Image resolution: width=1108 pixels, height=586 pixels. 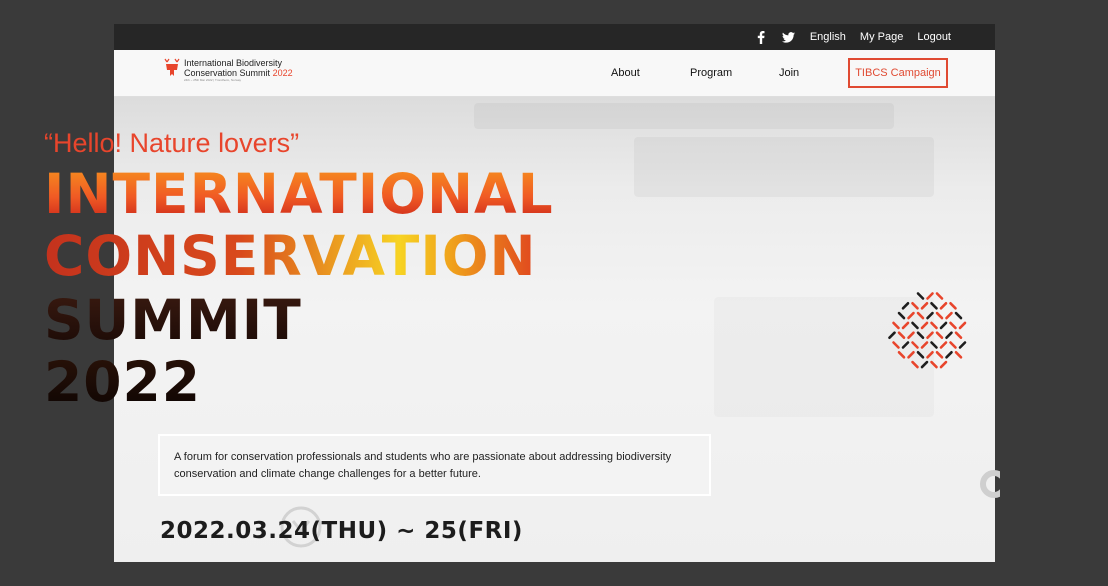 What do you see at coordinates (238, 73) in the screenshot?
I see `logo-line2: Conservation Summit 2022` at bounding box center [238, 73].